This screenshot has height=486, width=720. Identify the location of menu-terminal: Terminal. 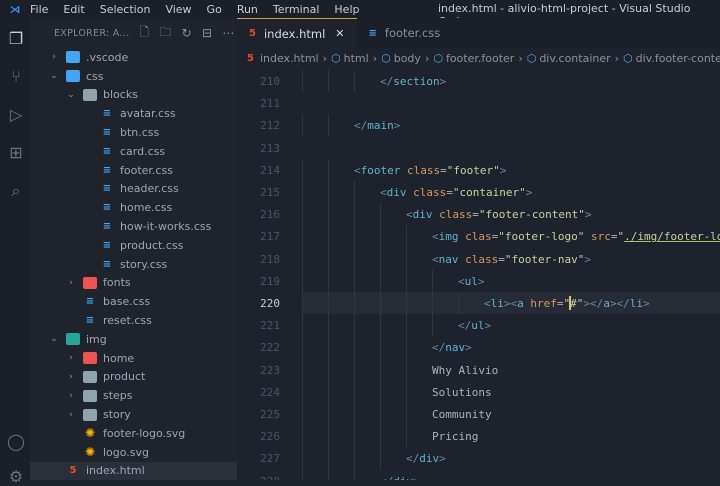
(296, 9).